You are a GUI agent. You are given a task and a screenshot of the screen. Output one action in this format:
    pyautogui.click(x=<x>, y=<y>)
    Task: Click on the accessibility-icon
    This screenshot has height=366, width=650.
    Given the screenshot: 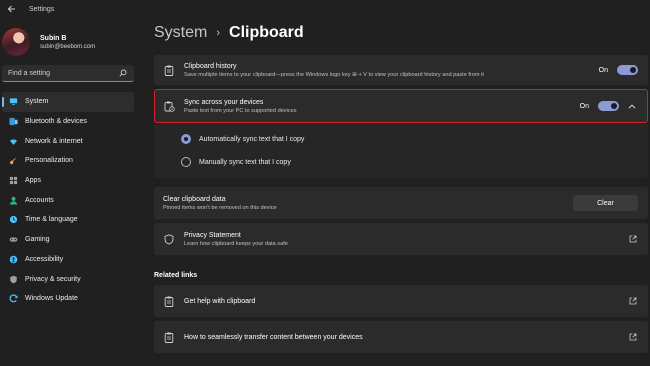 What is the action you would take?
    pyautogui.click(x=13, y=259)
    